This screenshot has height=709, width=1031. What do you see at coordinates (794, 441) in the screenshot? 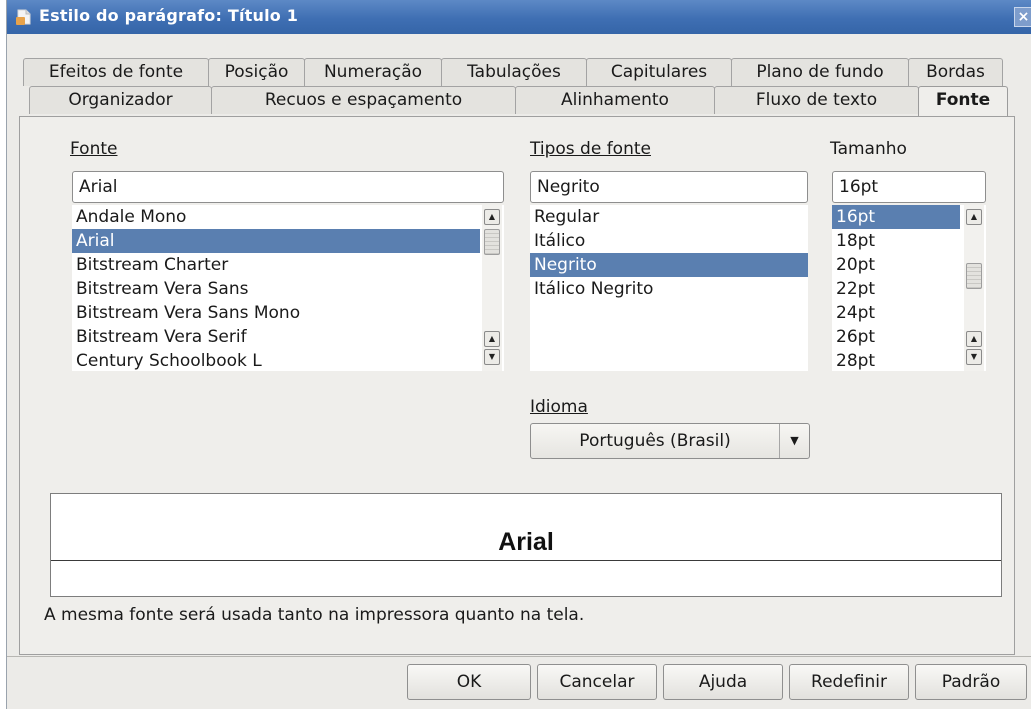
I see `chevron-down-icon: ▼` at bounding box center [794, 441].